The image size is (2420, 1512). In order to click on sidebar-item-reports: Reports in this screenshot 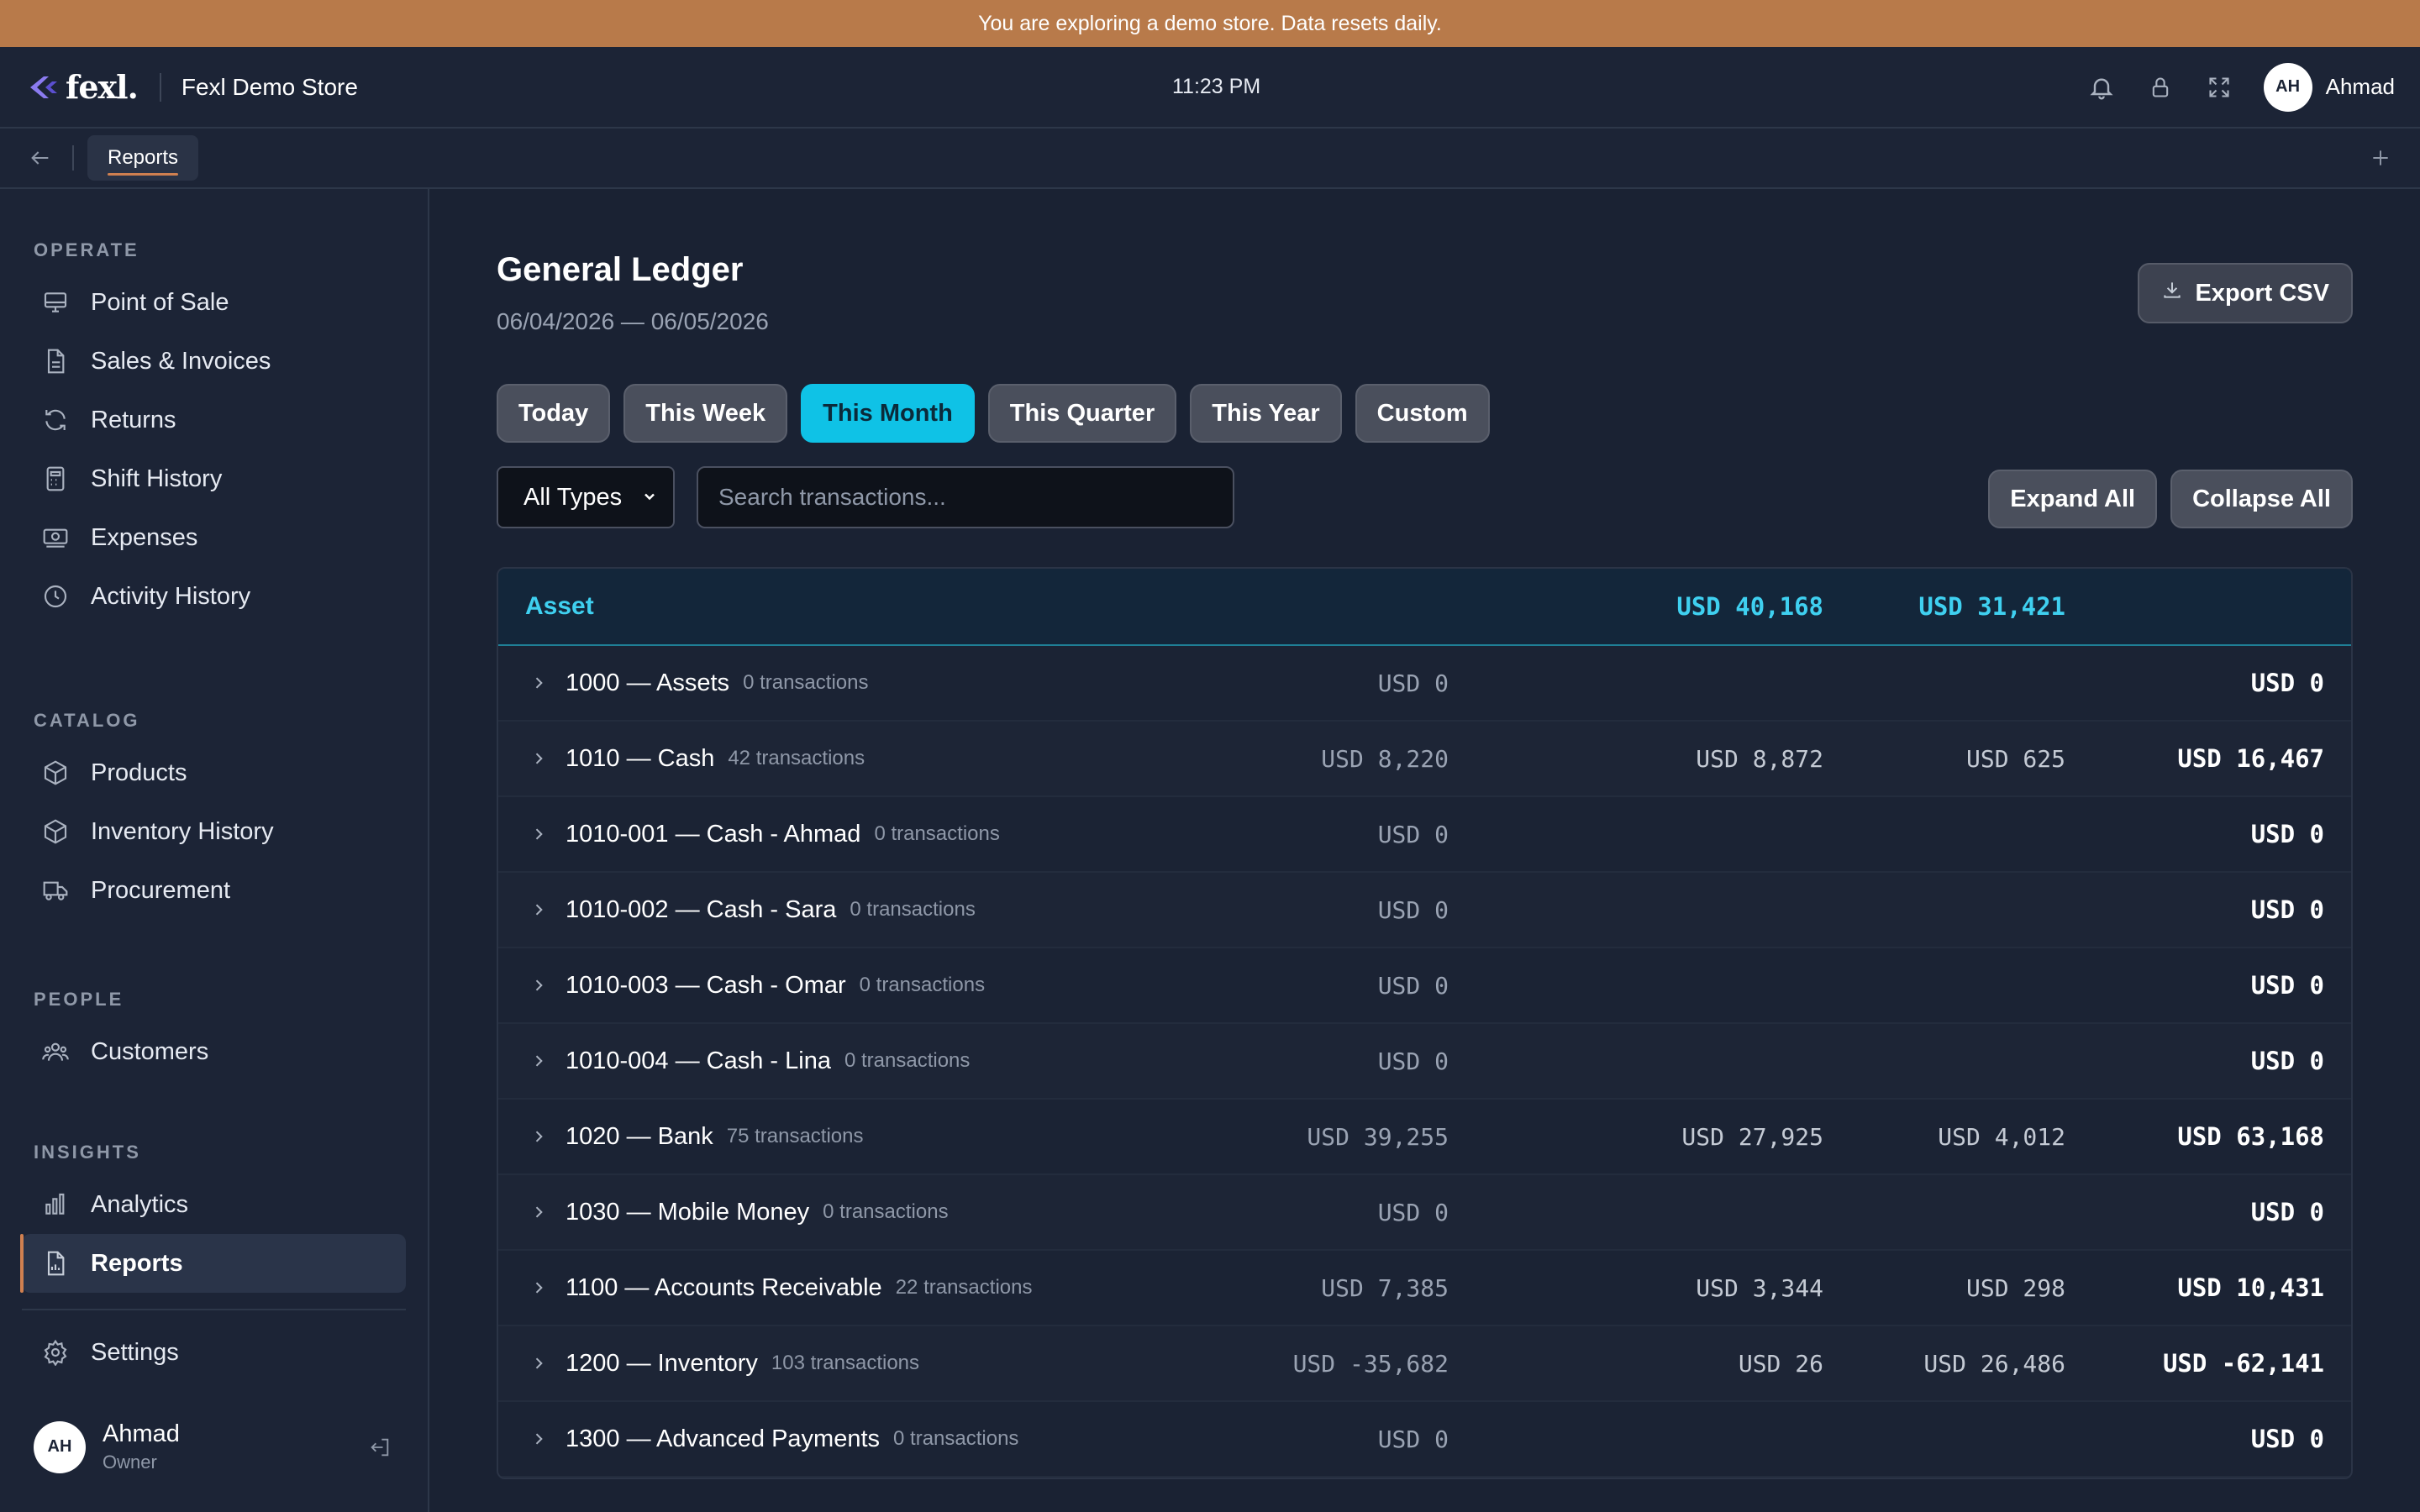, I will do `click(213, 1263)`.